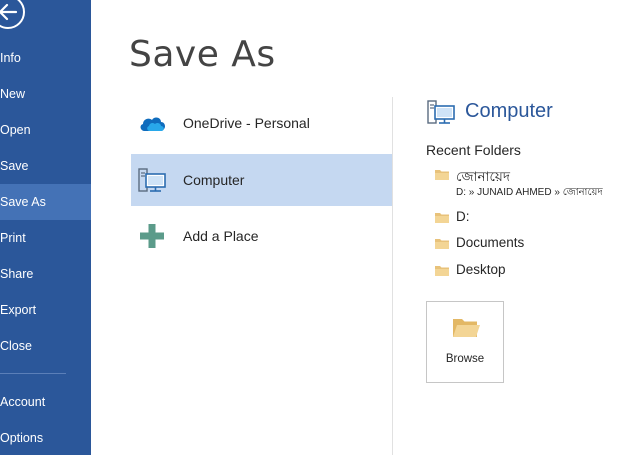  What do you see at coordinates (45, 238) in the screenshot?
I see `nav-item-print: Print` at bounding box center [45, 238].